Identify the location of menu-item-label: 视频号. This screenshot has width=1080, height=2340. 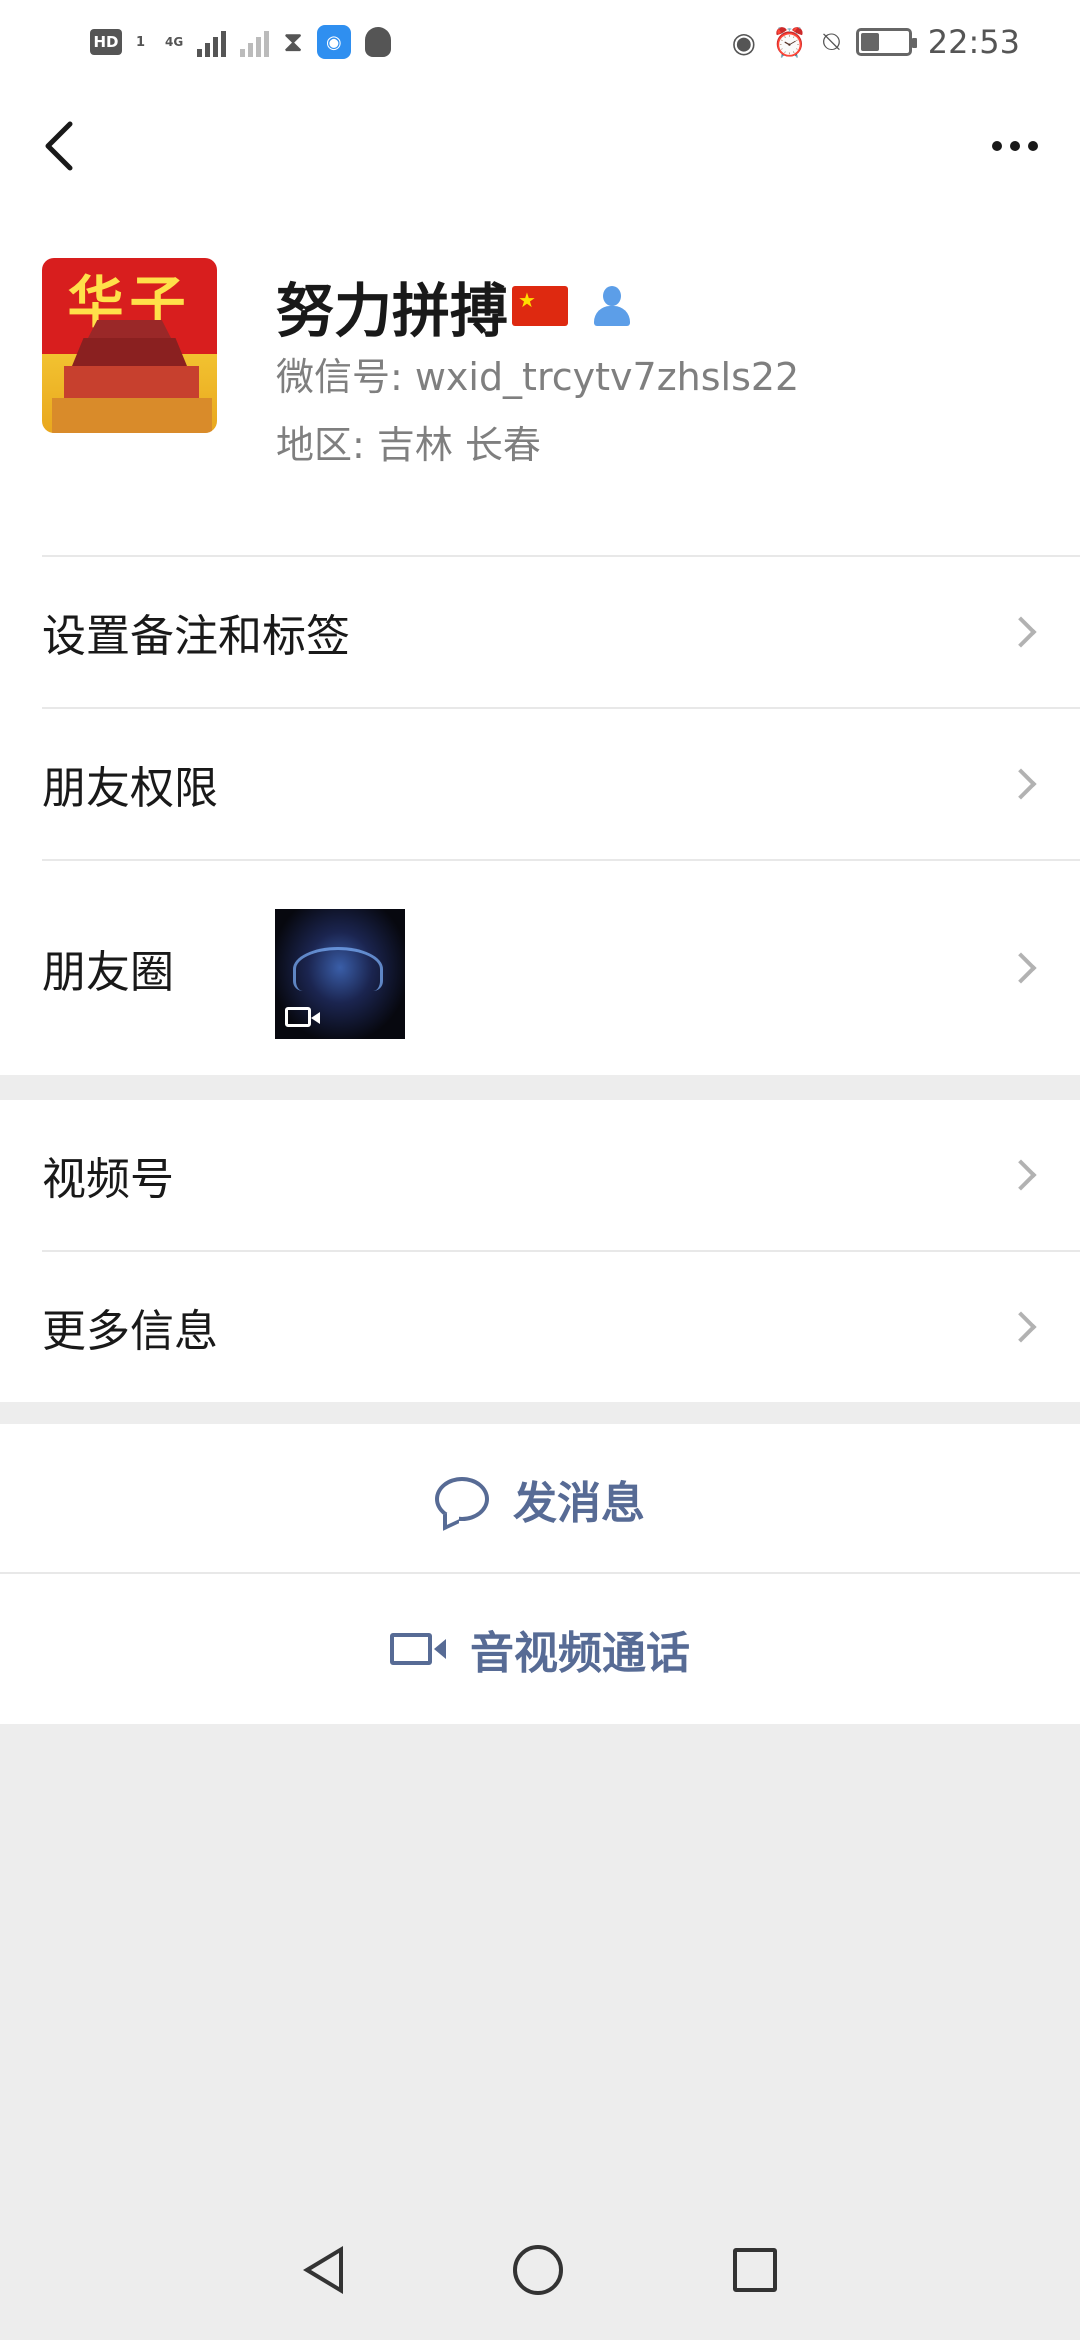
(108, 1179).